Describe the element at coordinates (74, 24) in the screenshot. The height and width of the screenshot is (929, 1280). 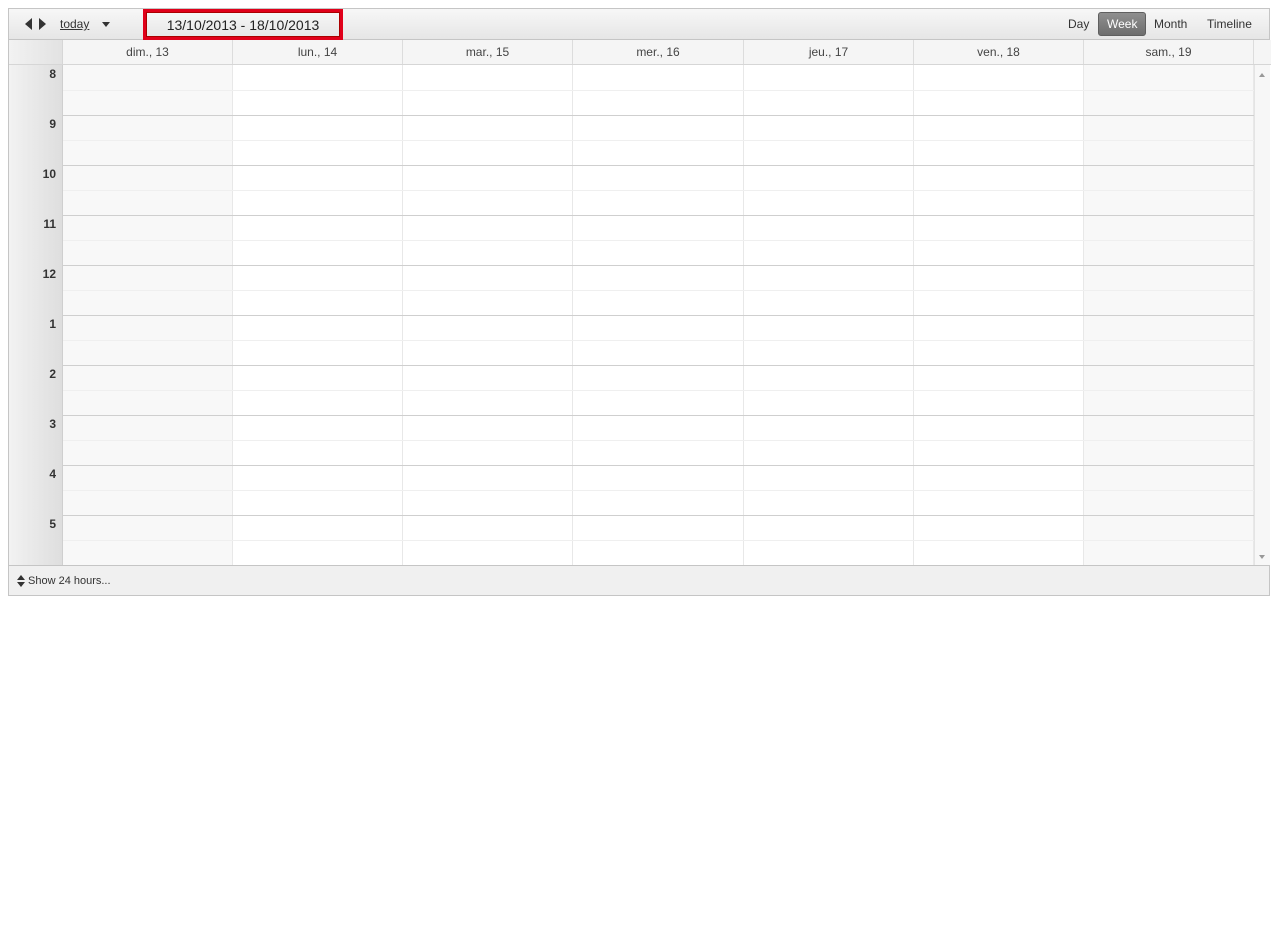
I see `today-link: today` at that location.